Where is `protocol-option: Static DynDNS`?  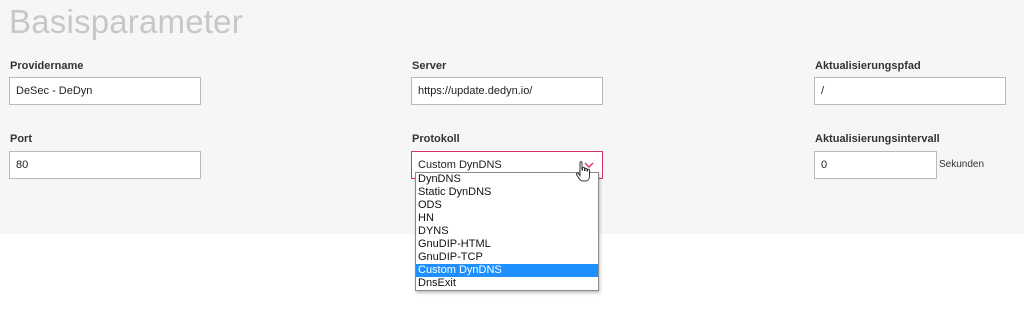 protocol-option: Static DynDNS is located at coordinates (507, 192).